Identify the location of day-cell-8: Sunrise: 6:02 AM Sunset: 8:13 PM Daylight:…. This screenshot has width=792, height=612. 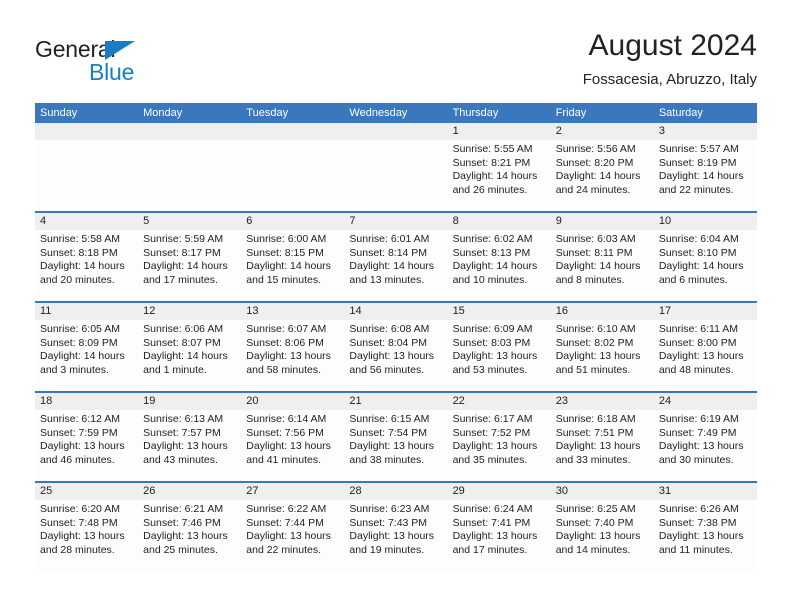
(499, 265).